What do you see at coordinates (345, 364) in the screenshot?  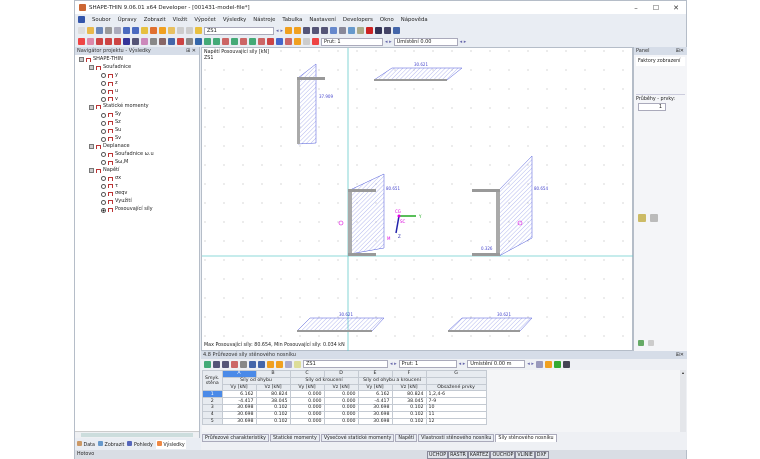 I see `table-load-case-select: ZS1` at bounding box center [345, 364].